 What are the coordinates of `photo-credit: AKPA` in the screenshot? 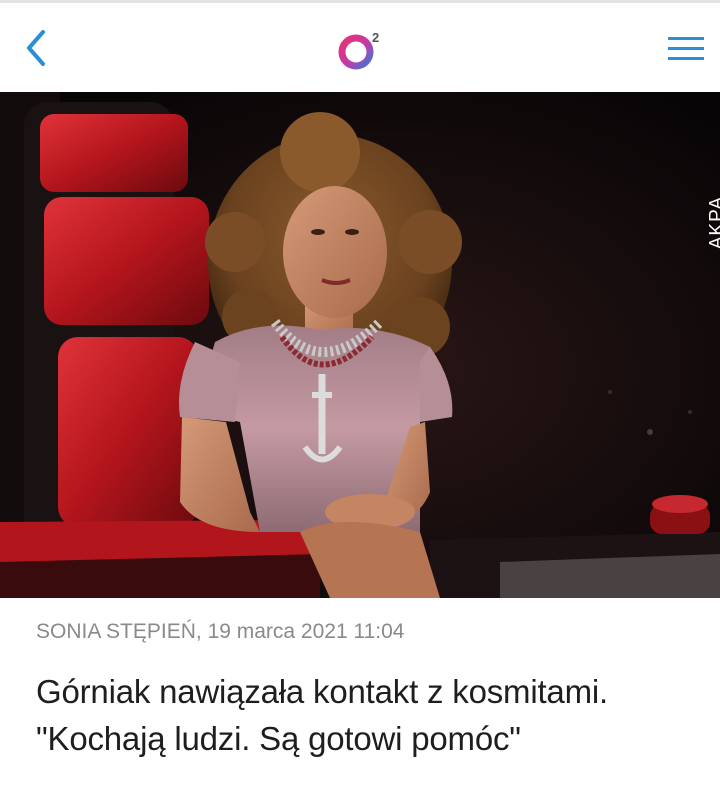 It's located at (713, 223).